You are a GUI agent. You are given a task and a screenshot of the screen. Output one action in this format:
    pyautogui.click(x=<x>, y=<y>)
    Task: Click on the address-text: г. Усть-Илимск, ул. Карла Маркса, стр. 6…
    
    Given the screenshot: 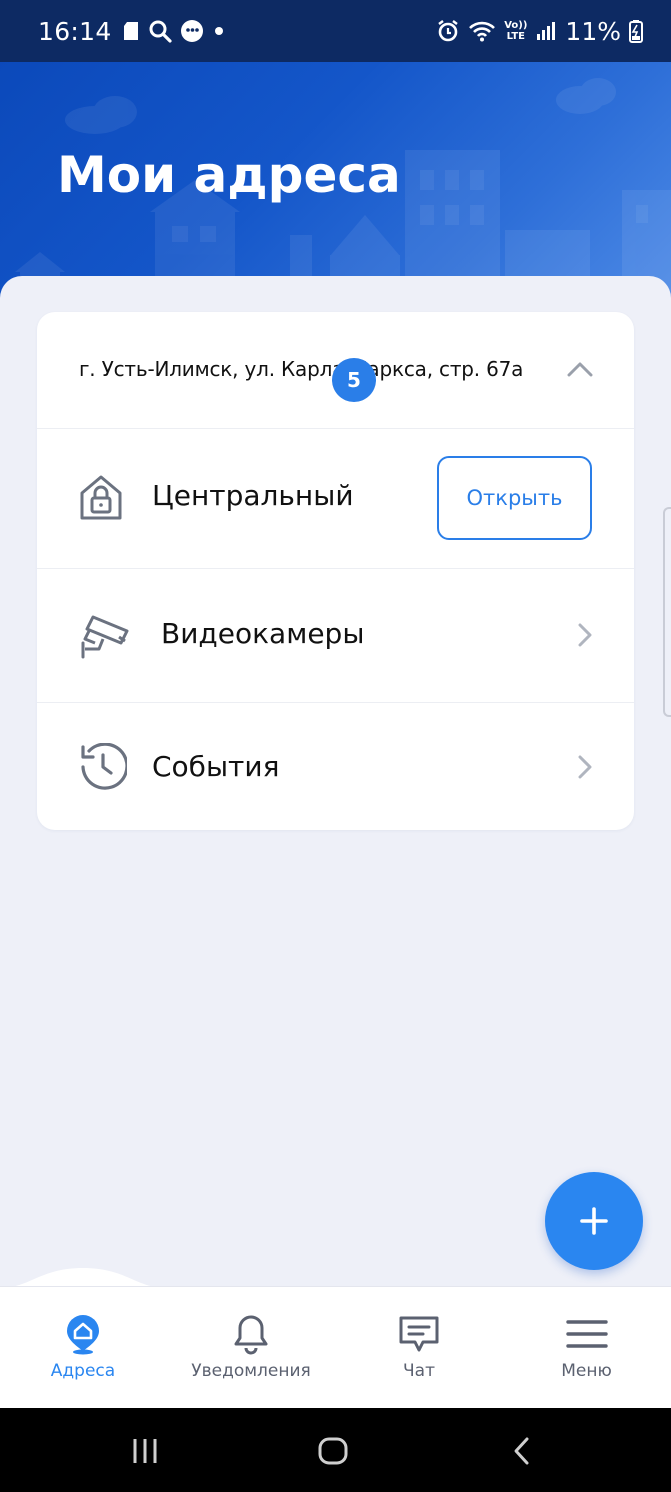 What is the action you would take?
    pyautogui.click(x=301, y=369)
    